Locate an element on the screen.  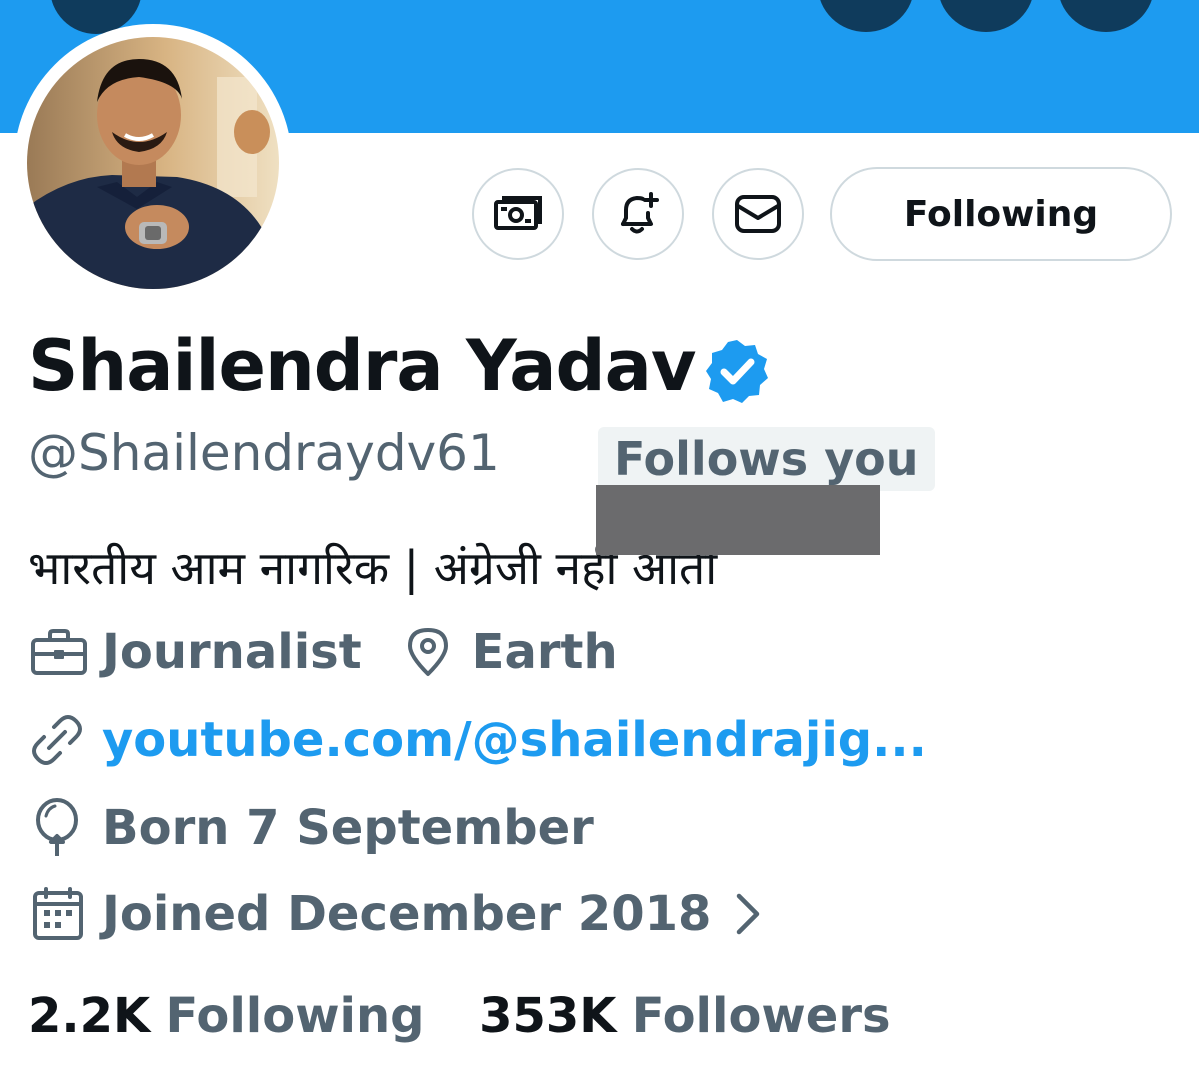
following-count: 2.2K is located at coordinates (89, 1016).